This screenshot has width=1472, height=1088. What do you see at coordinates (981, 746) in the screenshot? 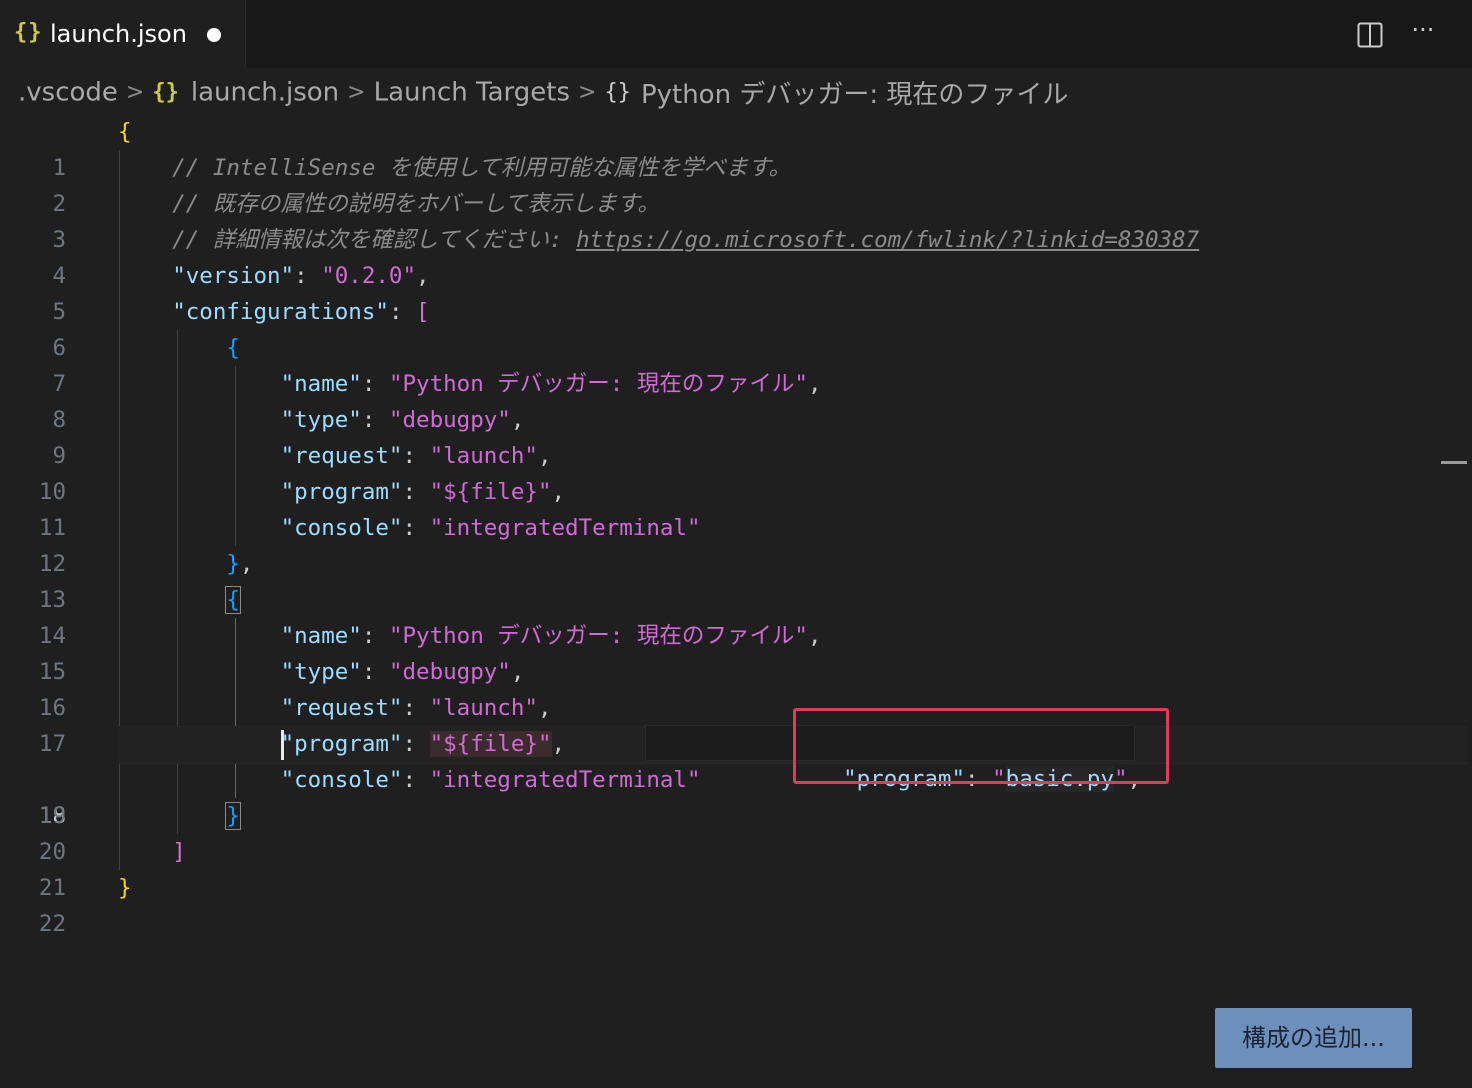
I see `highlight-annotation-box` at bounding box center [981, 746].